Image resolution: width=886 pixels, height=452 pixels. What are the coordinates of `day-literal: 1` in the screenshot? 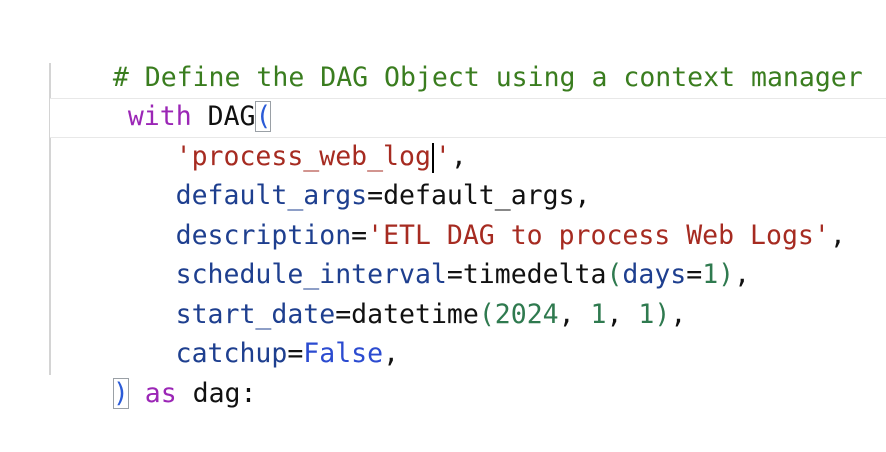 It's located at (646, 314).